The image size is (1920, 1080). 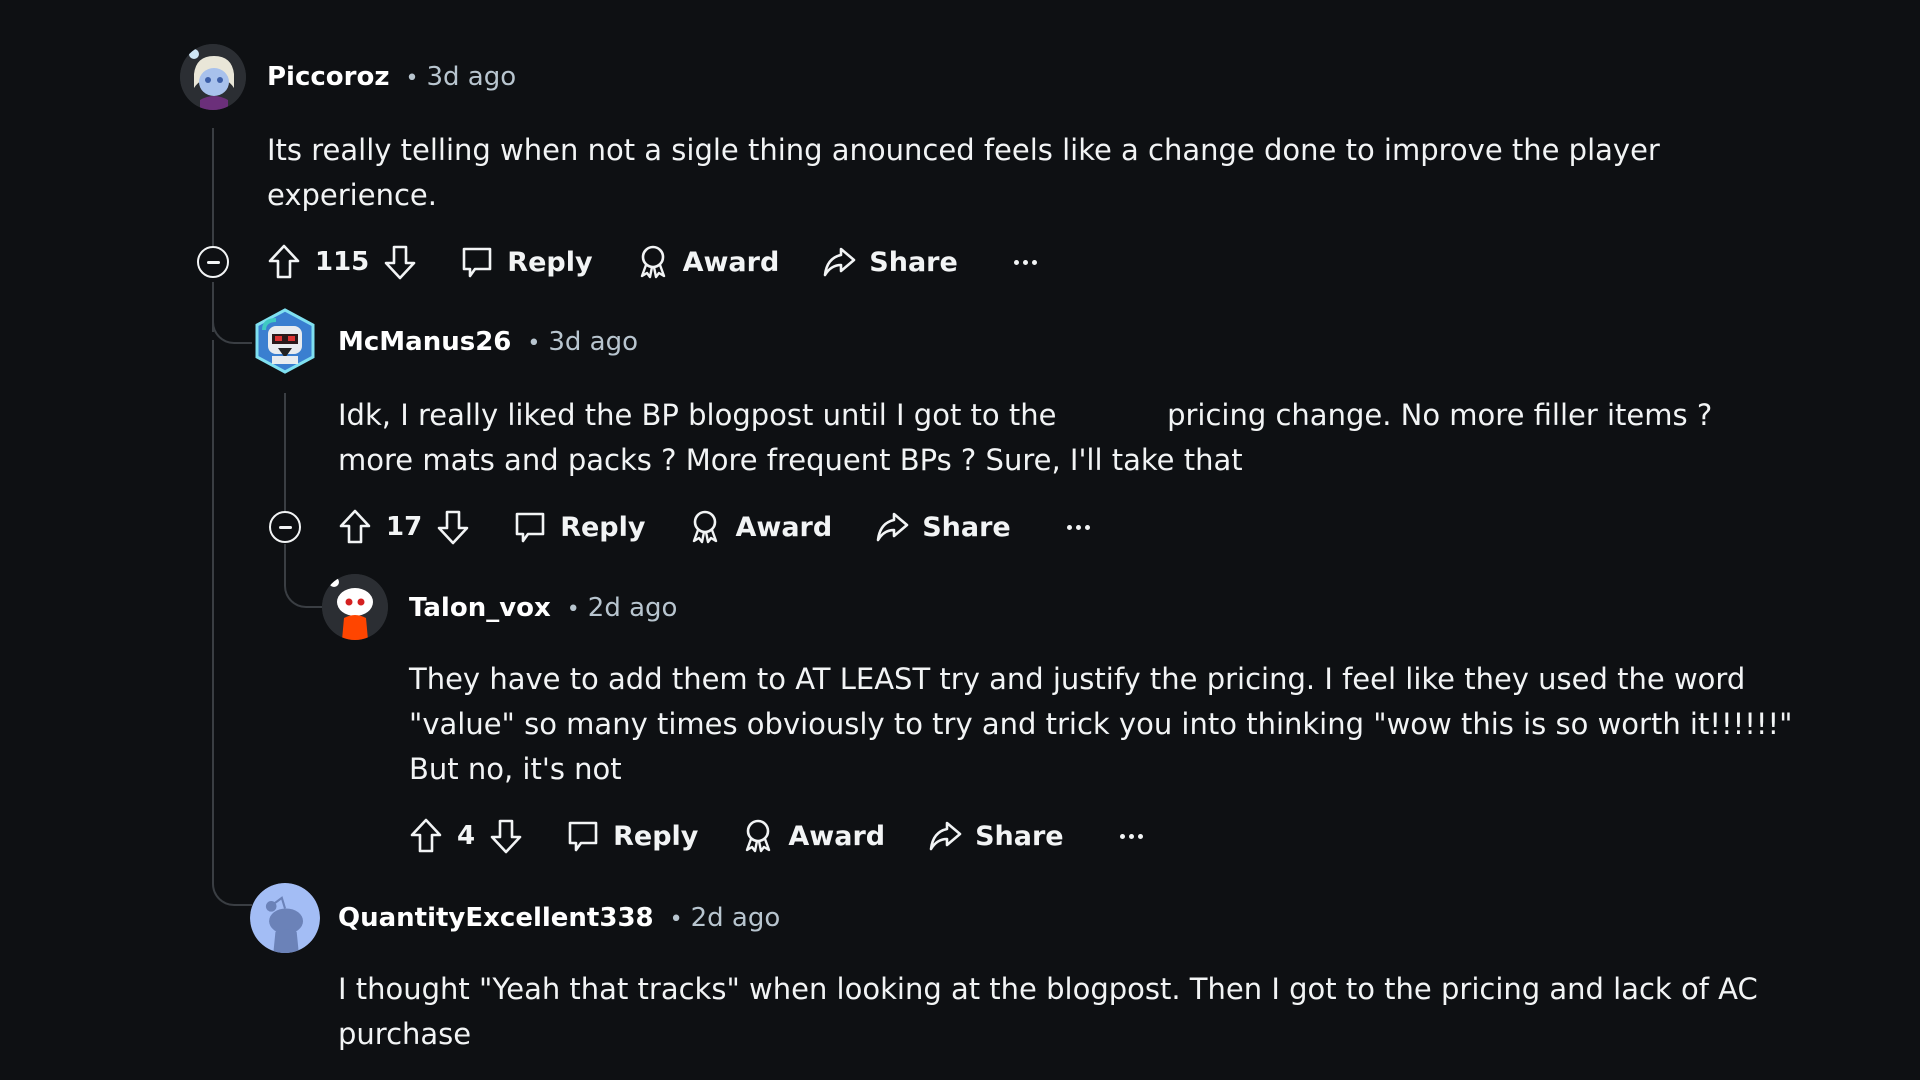 What do you see at coordinates (480, 608) in the screenshot?
I see `username: Talon_vox` at bounding box center [480, 608].